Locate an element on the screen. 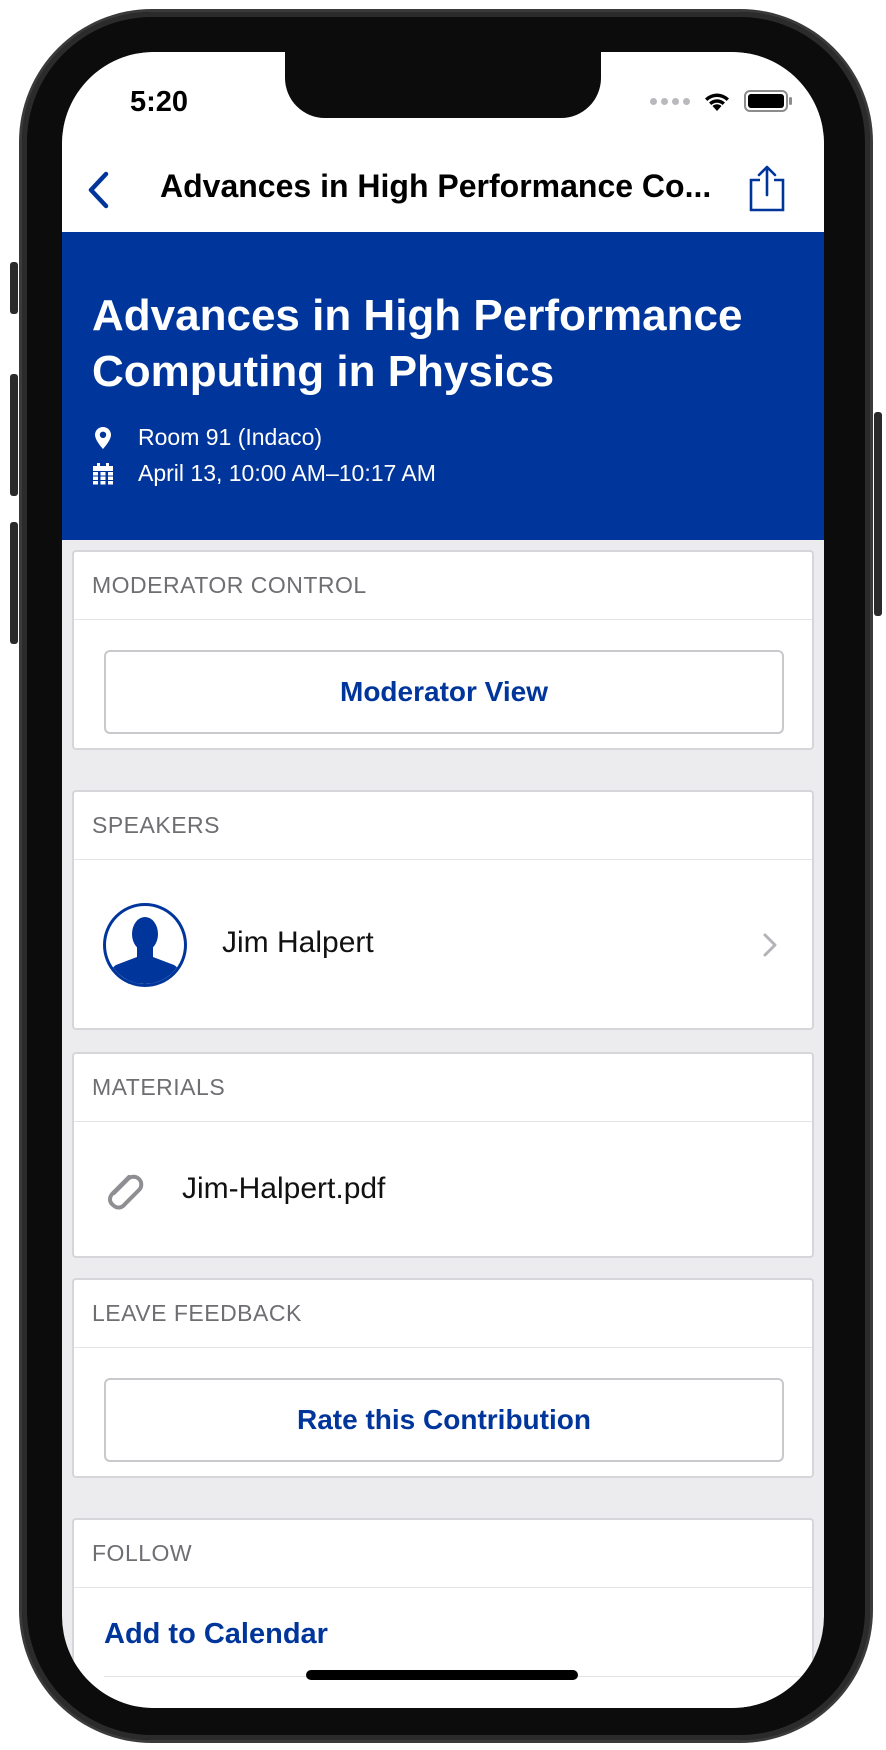 This screenshot has width=886, height=1750. feedback-section-title: LEAVE FEEDBACK is located at coordinates (443, 1314).